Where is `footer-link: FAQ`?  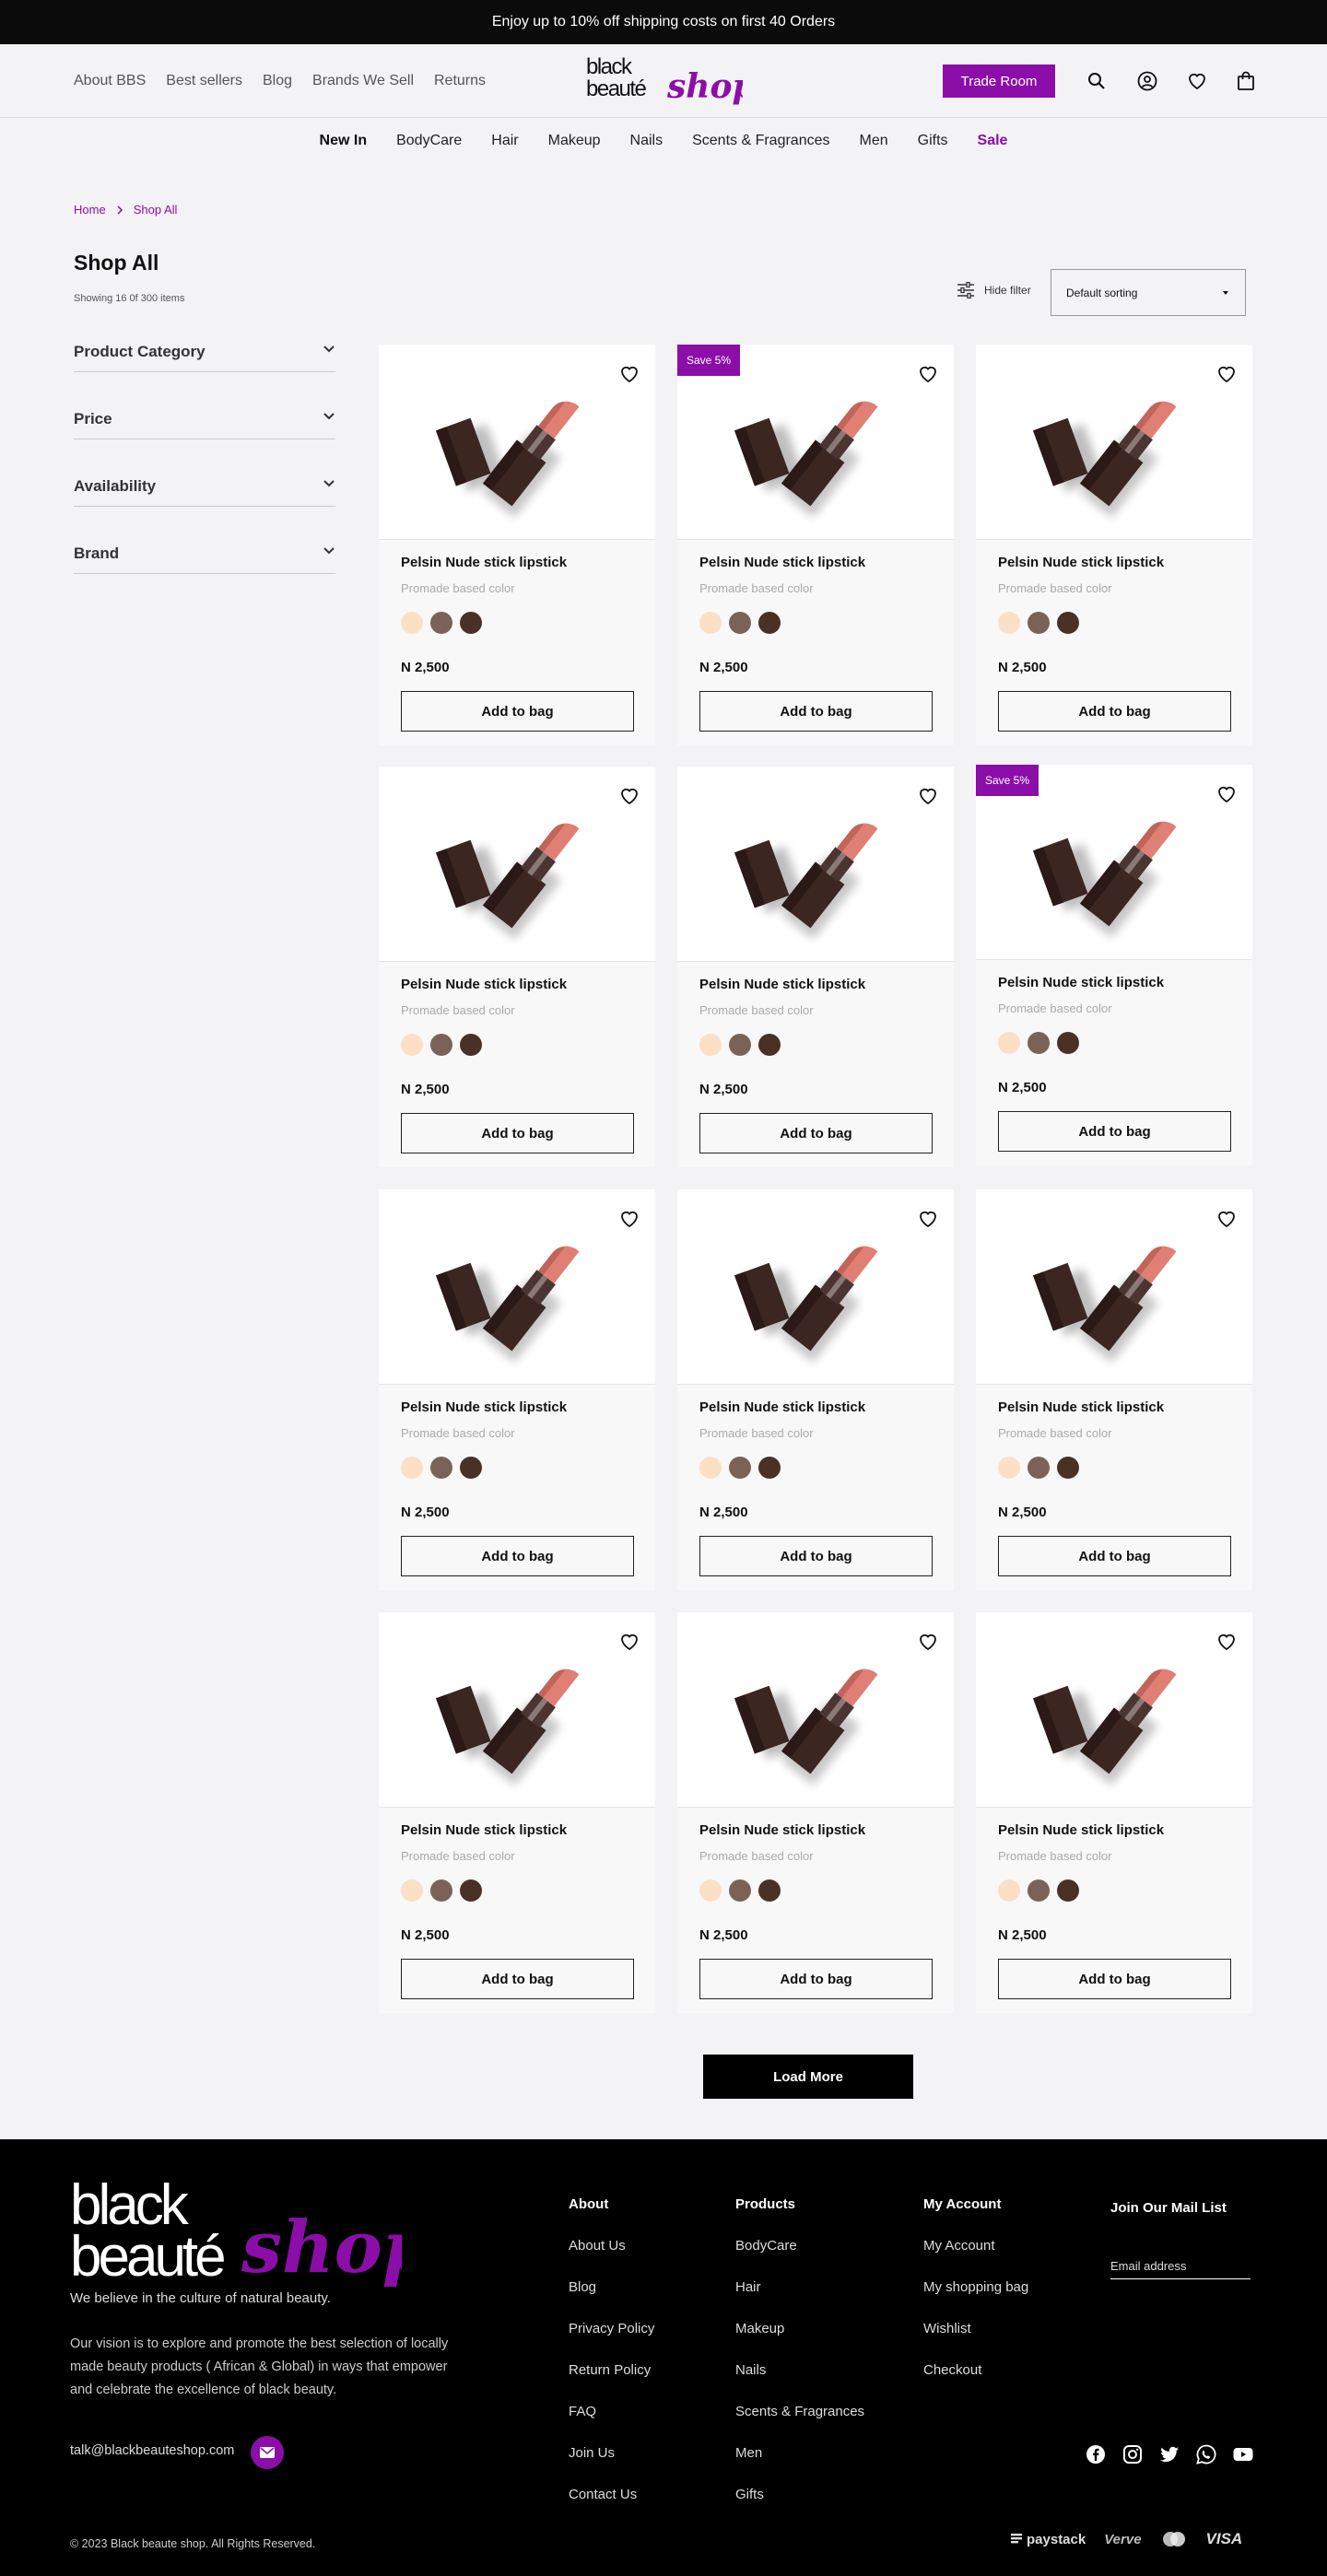 footer-link: FAQ is located at coordinates (611, 2424).